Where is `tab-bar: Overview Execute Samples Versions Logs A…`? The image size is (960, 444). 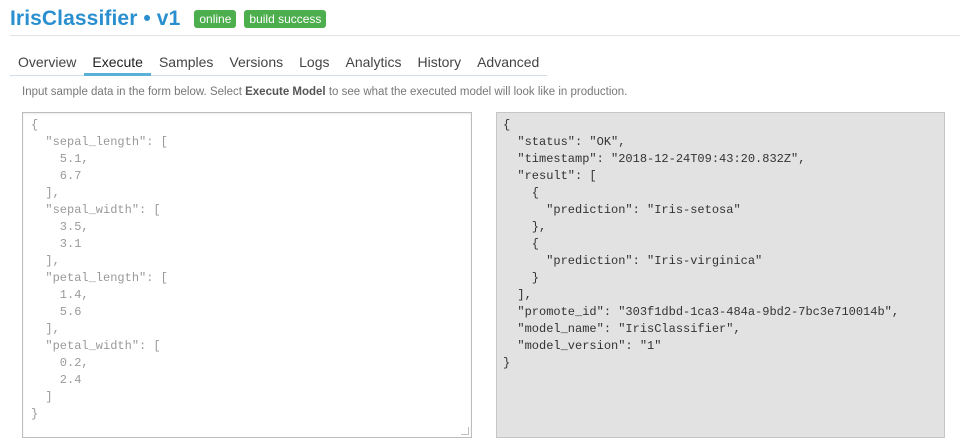
tab-bar: Overview Execute Samples Versions Logs A… is located at coordinates (279, 63).